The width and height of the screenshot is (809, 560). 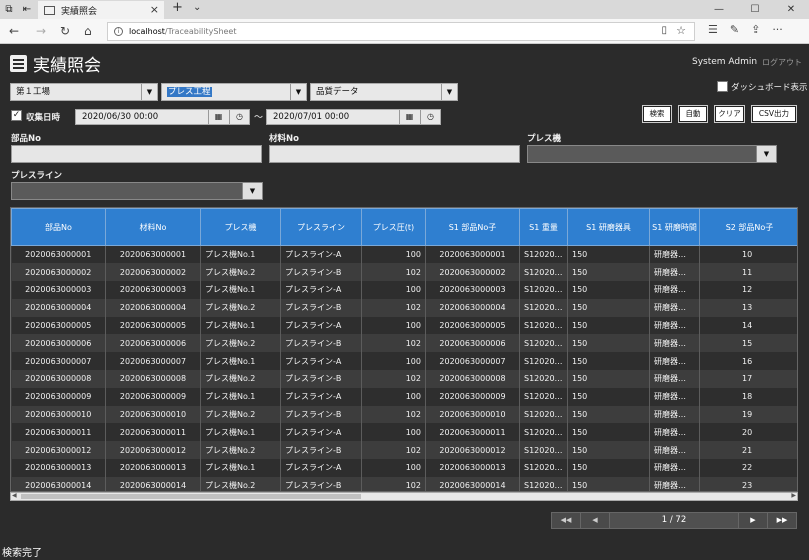 I want to click on column-header: S2 部品No子, so click(x=748, y=227).